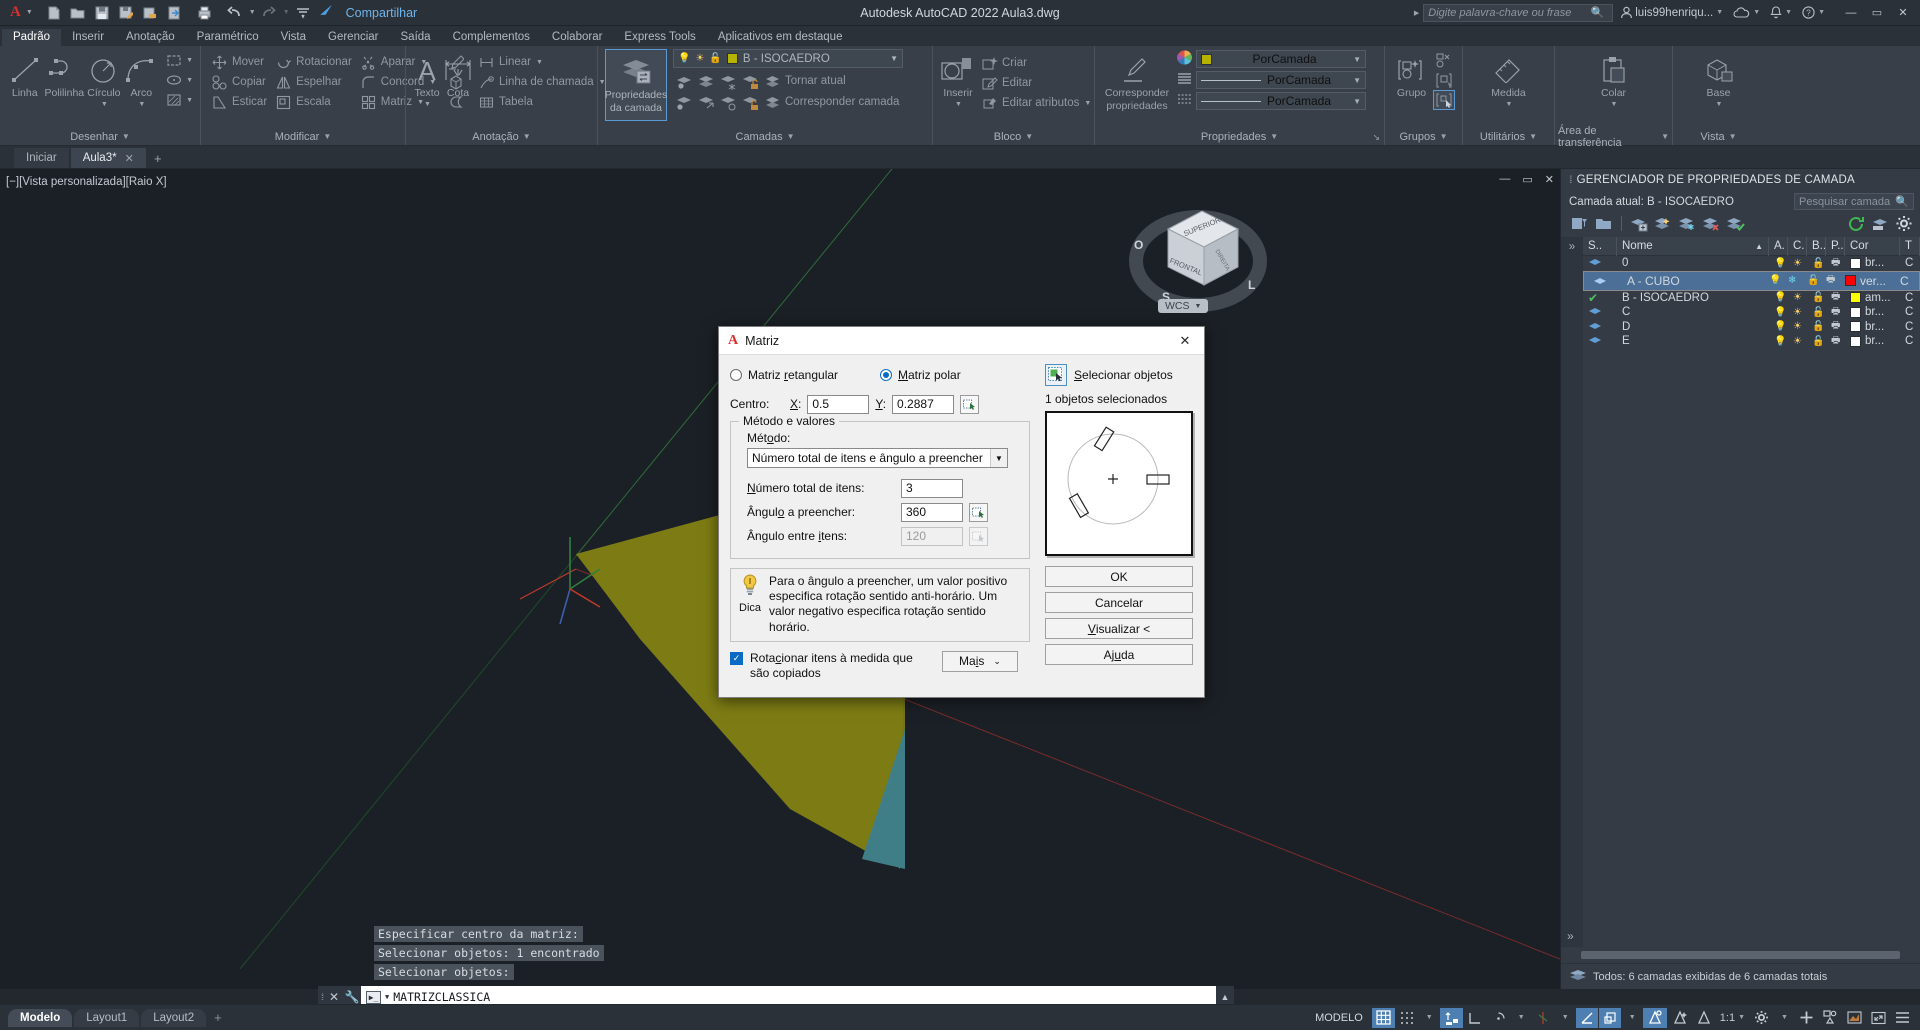 The width and height of the screenshot is (1920, 1030). What do you see at coordinates (1854, 1018) in the screenshot?
I see `hardware-acceleration-icon` at bounding box center [1854, 1018].